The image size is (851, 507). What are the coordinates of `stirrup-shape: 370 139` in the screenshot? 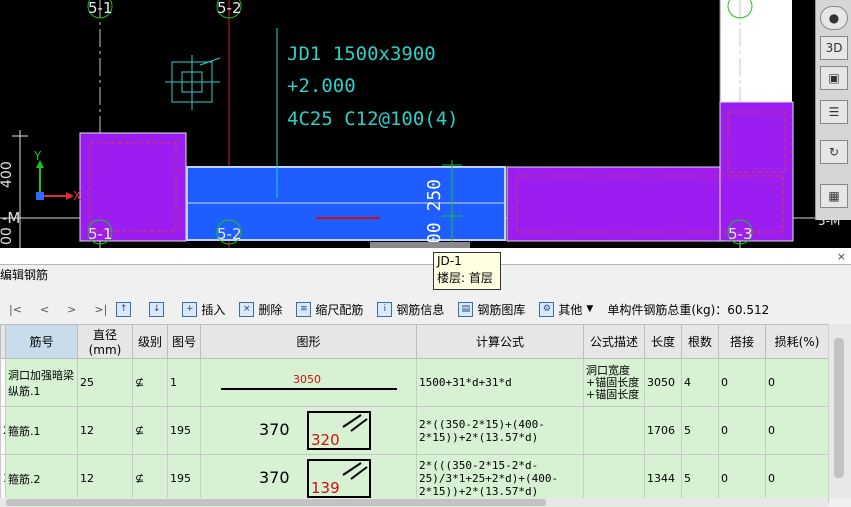 It's located at (315, 478).